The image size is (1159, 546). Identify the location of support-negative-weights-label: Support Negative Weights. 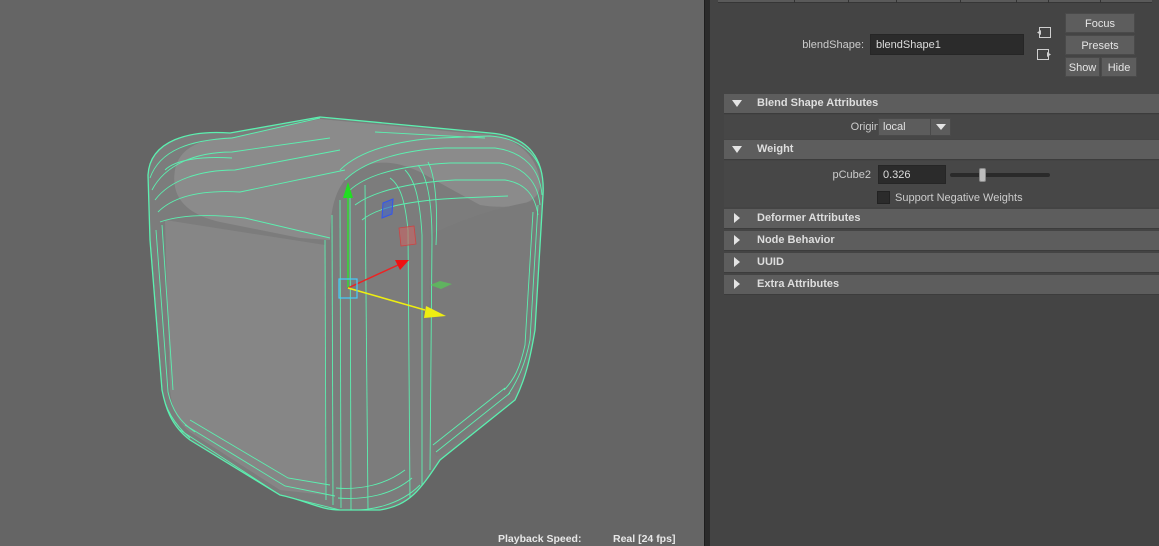
(959, 198).